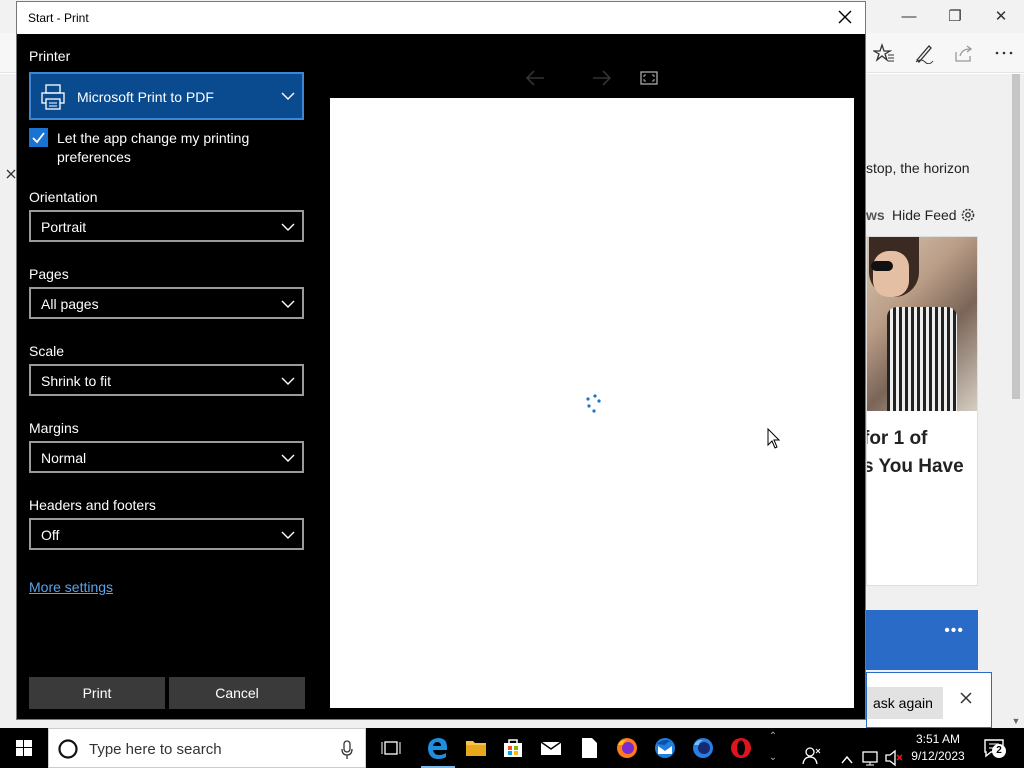 The image size is (1024, 768). Describe the element at coordinates (1016, 721) in the screenshot. I see `scroll-down-icon: ▼` at that location.